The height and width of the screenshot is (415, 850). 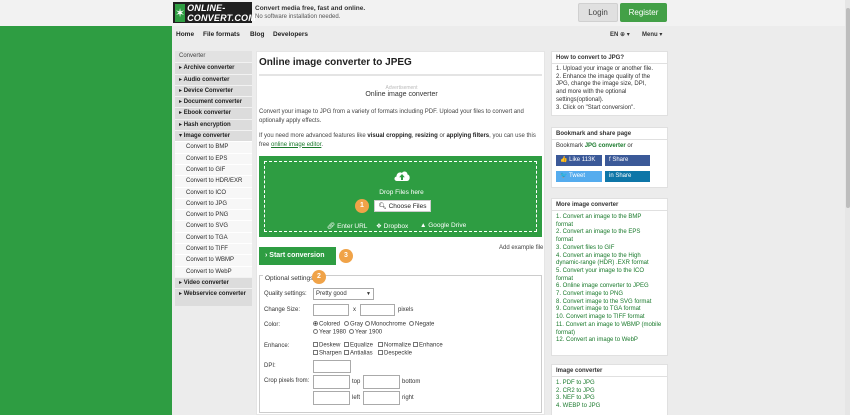 I want to click on more-converter-link: 6. Online image converter to JPEG, so click(x=608, y=287).